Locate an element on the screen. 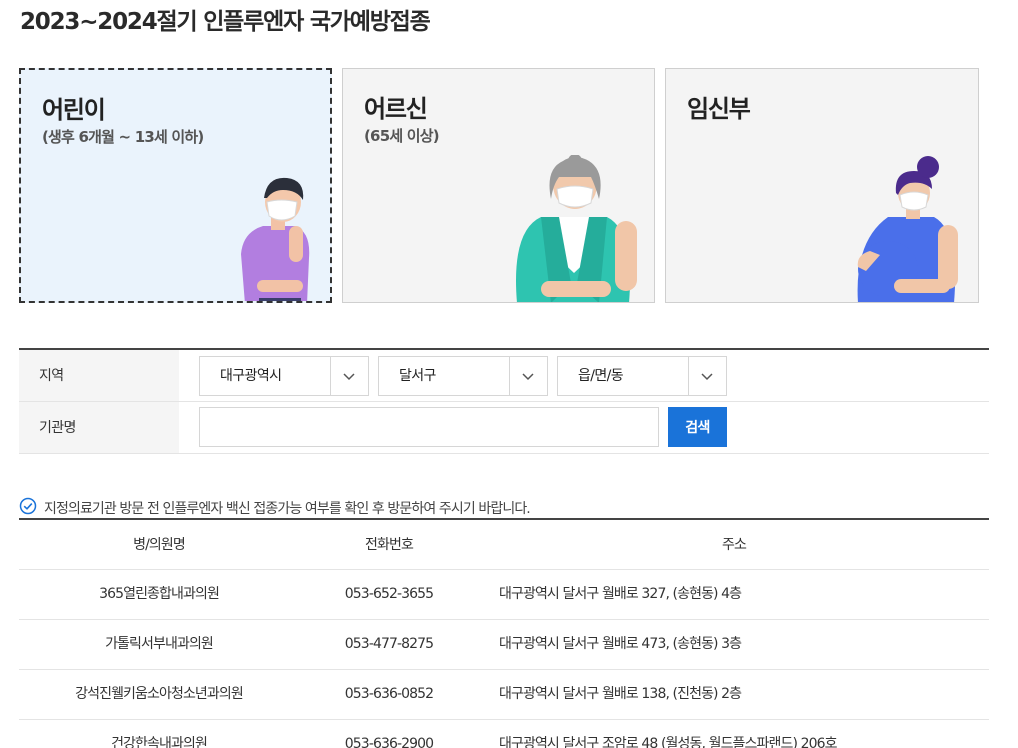  clinic-phone: 053-636-0852 is located at coordinates (389, 694).